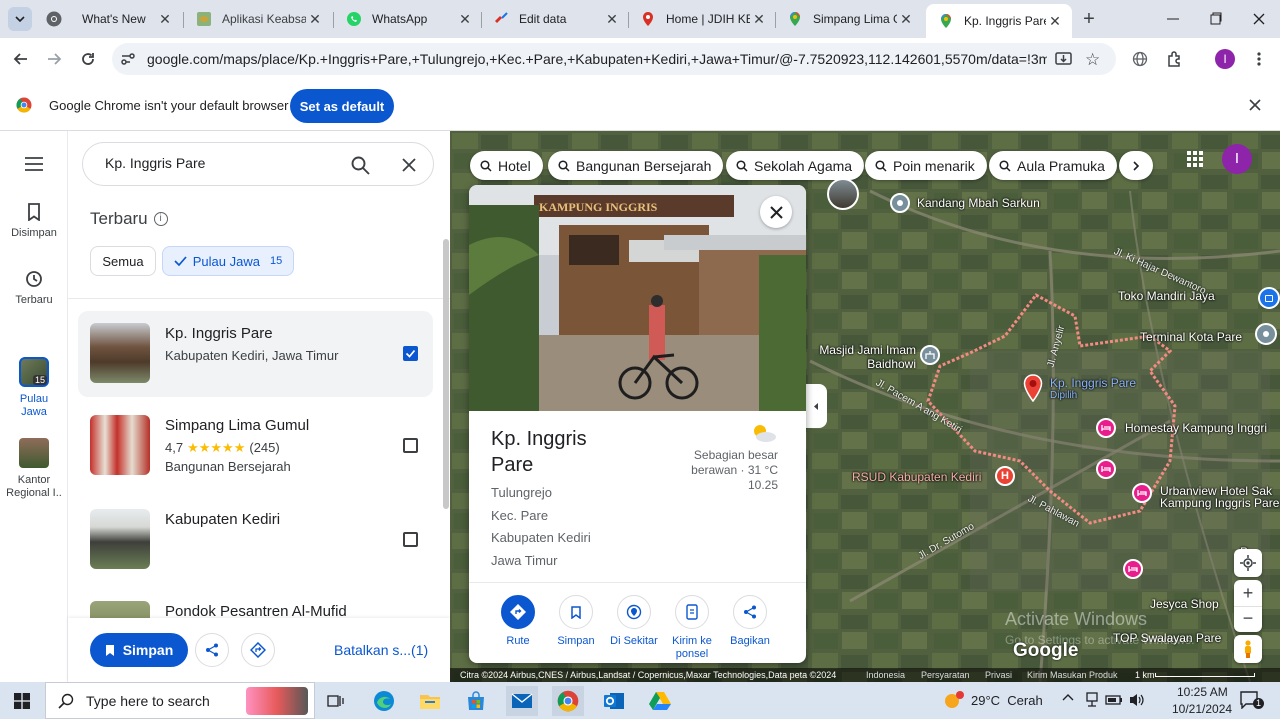 The height and width of the screenshot is (719, 1280). Describe the element at coordinates (476, 701) in the screenshot. I see `store-icon` at that location.